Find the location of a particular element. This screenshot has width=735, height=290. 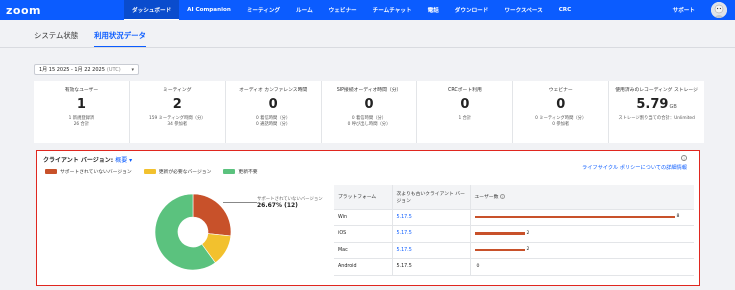

summary-dropdown: 概要 ▾ is located at coordinates (123, 160).